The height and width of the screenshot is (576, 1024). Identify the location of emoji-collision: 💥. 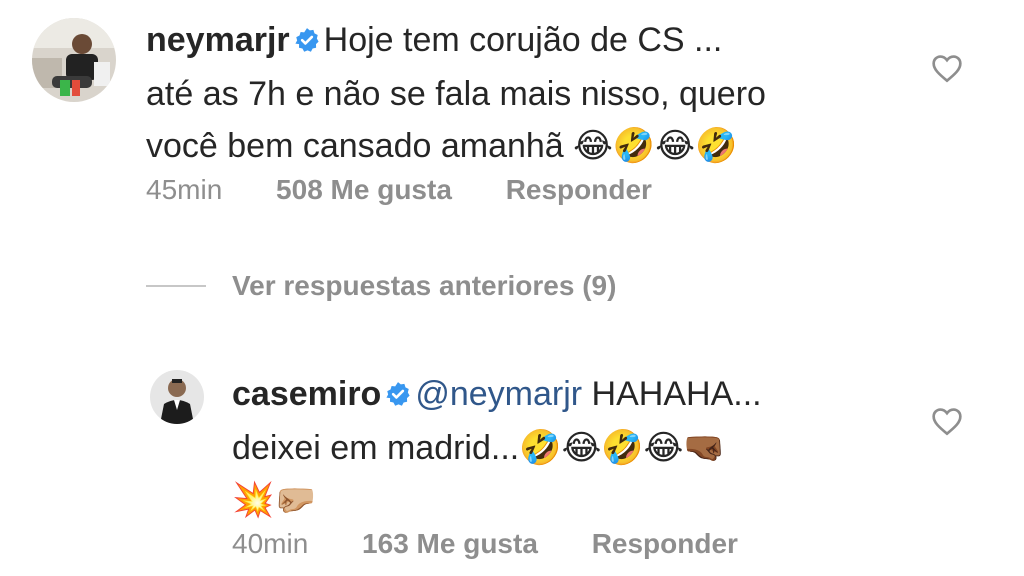
(253, 500).